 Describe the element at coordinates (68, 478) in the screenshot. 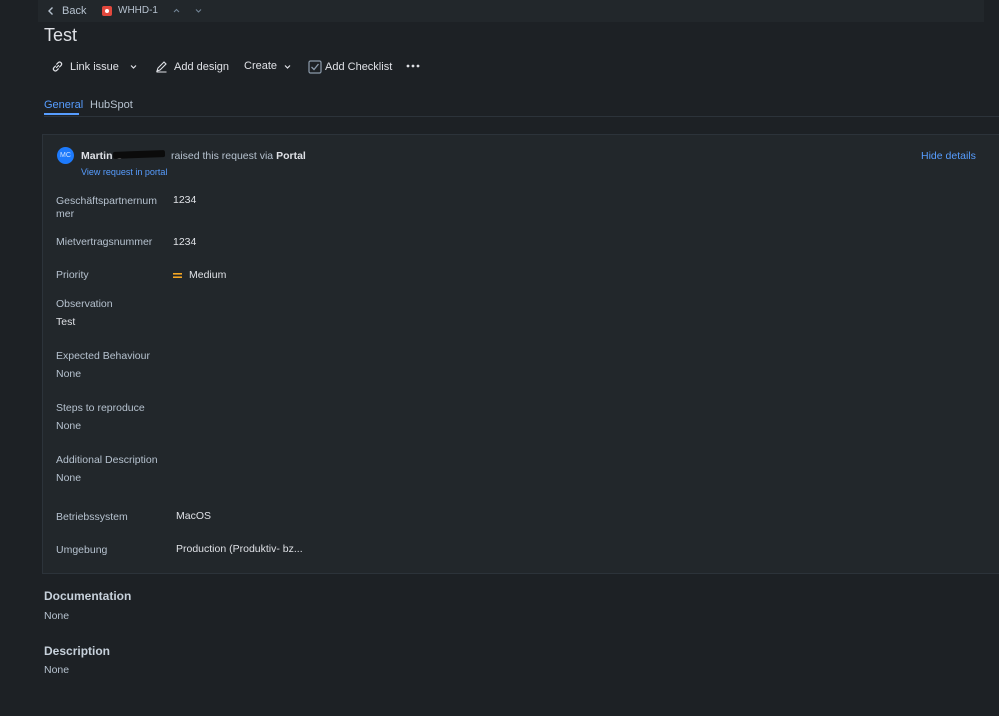

I see `field-value-additional-description: None` at that location.